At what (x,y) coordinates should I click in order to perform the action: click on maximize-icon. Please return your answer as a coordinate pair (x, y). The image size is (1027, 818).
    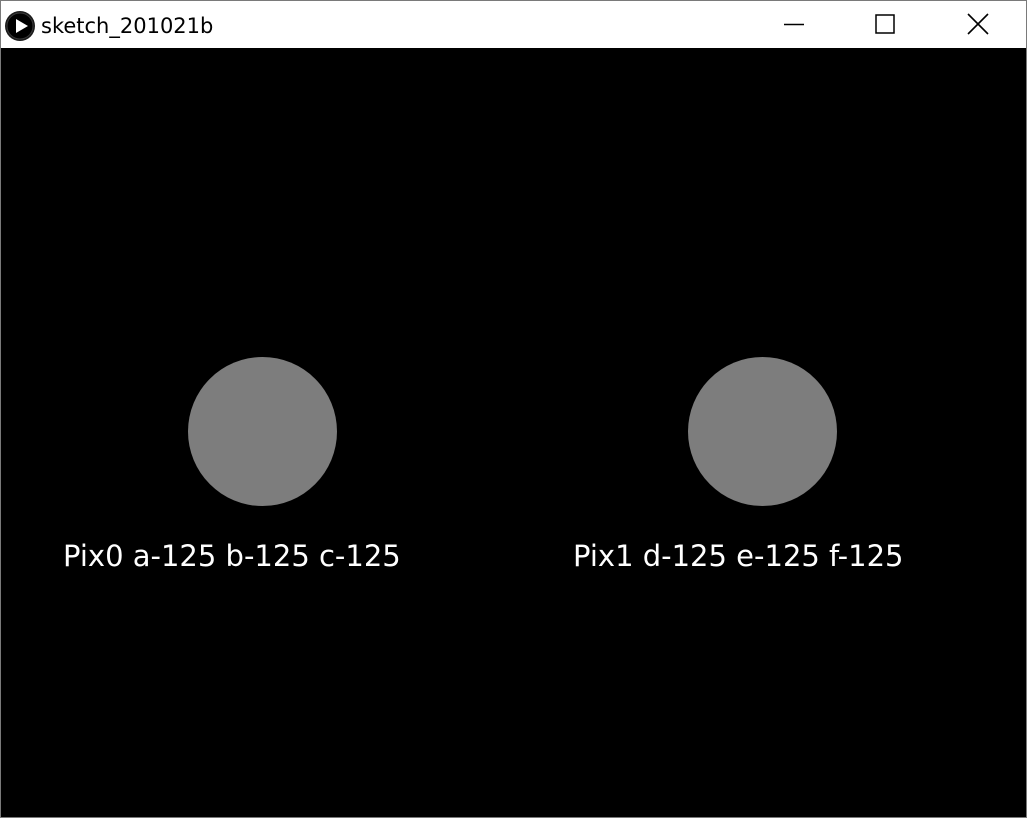
    Looking at the image, I should click on (885, 24).